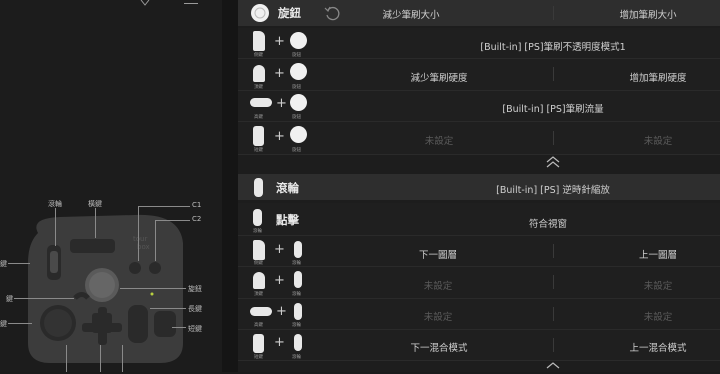 The image size is (720, 374). What do you see at coordinates (658, 254) in the screenshot?
I see `action-right: 上一圖層` at bounding box center [658, 254].